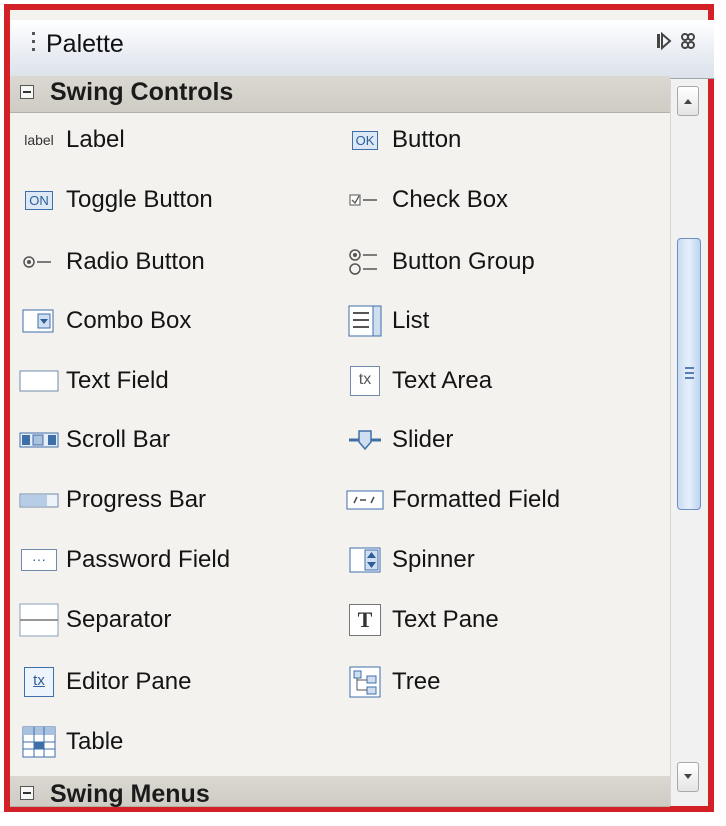 Image resolution: width=726 pixels, height=826 pixels. I want to click on palette-item-label-text: Tree, so click(416, 681).